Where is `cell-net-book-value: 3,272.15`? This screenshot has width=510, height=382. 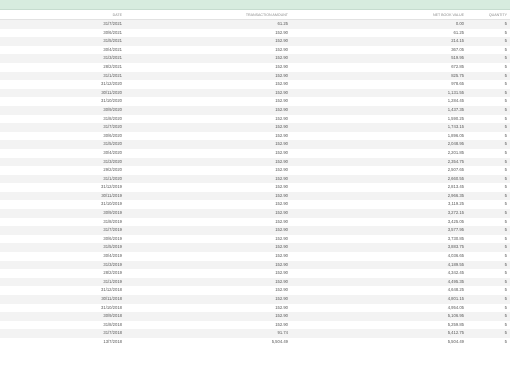
cell-net-book-value: 3,272.15 is located at coordinates (455, 213).